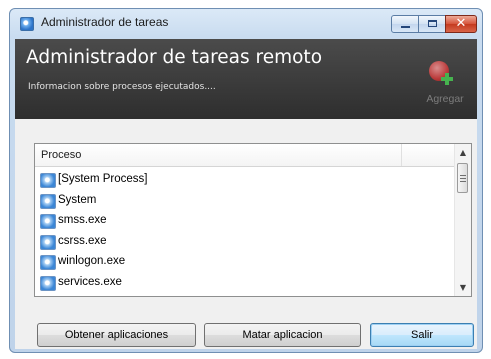 Image resolution: width=491 pixels, height=359 pixels. What do you see at coordinates (27, 24) in the screenshot?
I see `app-icon` at bounding box center [27, 24].